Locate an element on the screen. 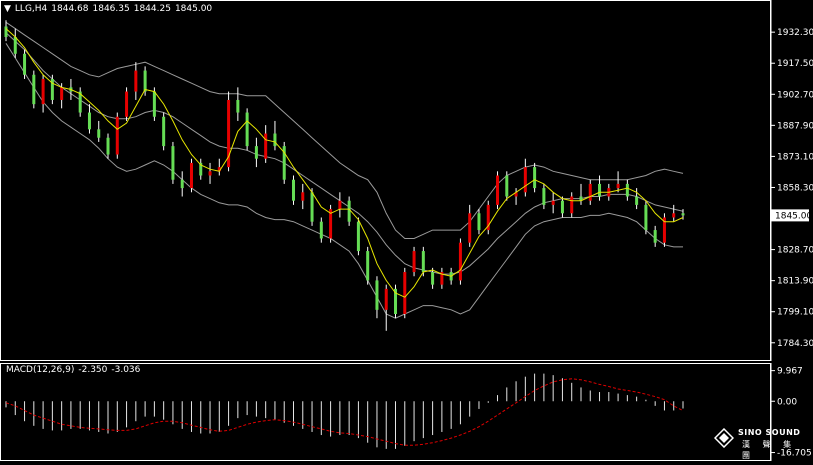 Image resolution: width=813 pixels, height=465 pixels. macd-header: MACD(12,26,9) -2.350 -3.036 is located at coordinates (75, 370).